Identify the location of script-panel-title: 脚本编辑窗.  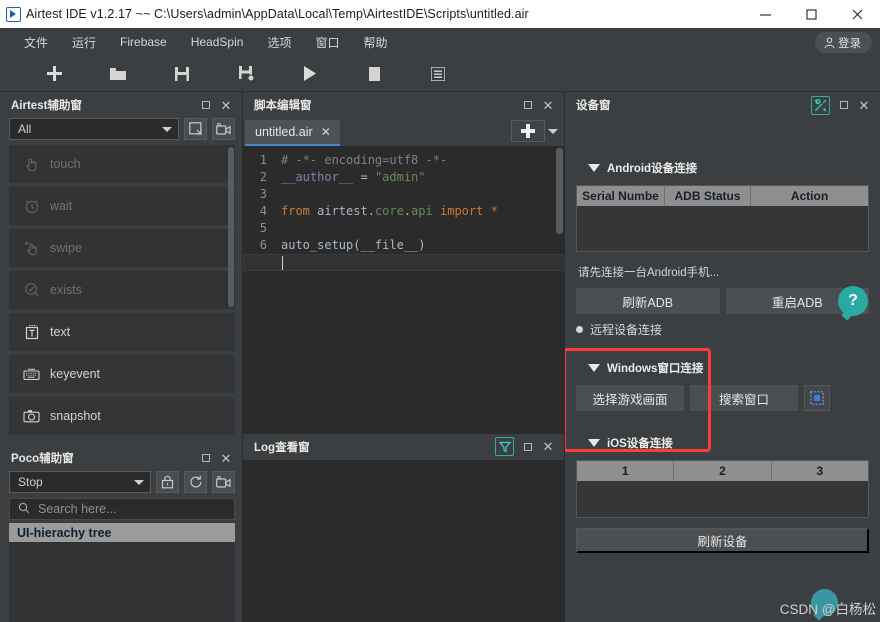
(283, 106).